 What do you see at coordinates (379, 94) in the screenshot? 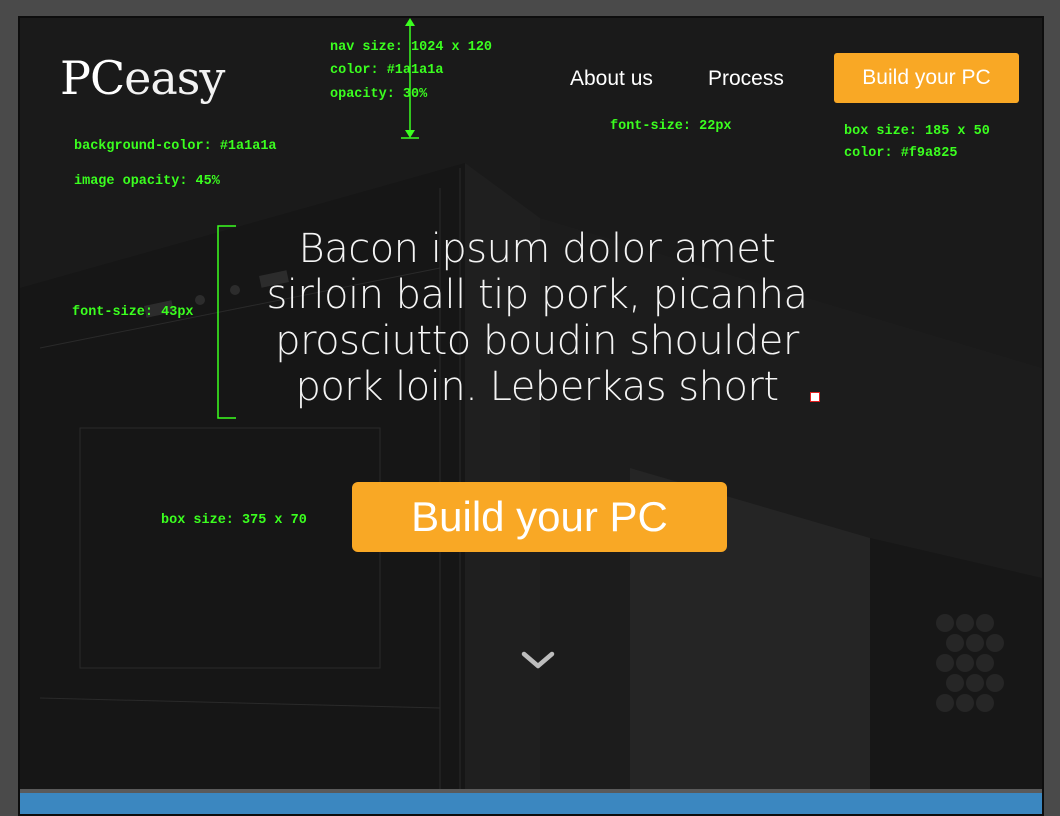
I see `annotation-nav-opacity: opacity: 30%` at bounding box center [379, 94].